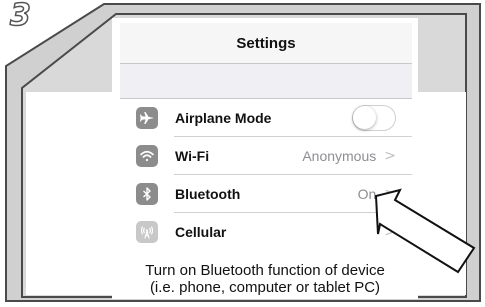 The height and width of the screenshot is (307, 485). I want to click on instruction-text-line-1: Turn on Bluetooth function of device, so click(265, 270).